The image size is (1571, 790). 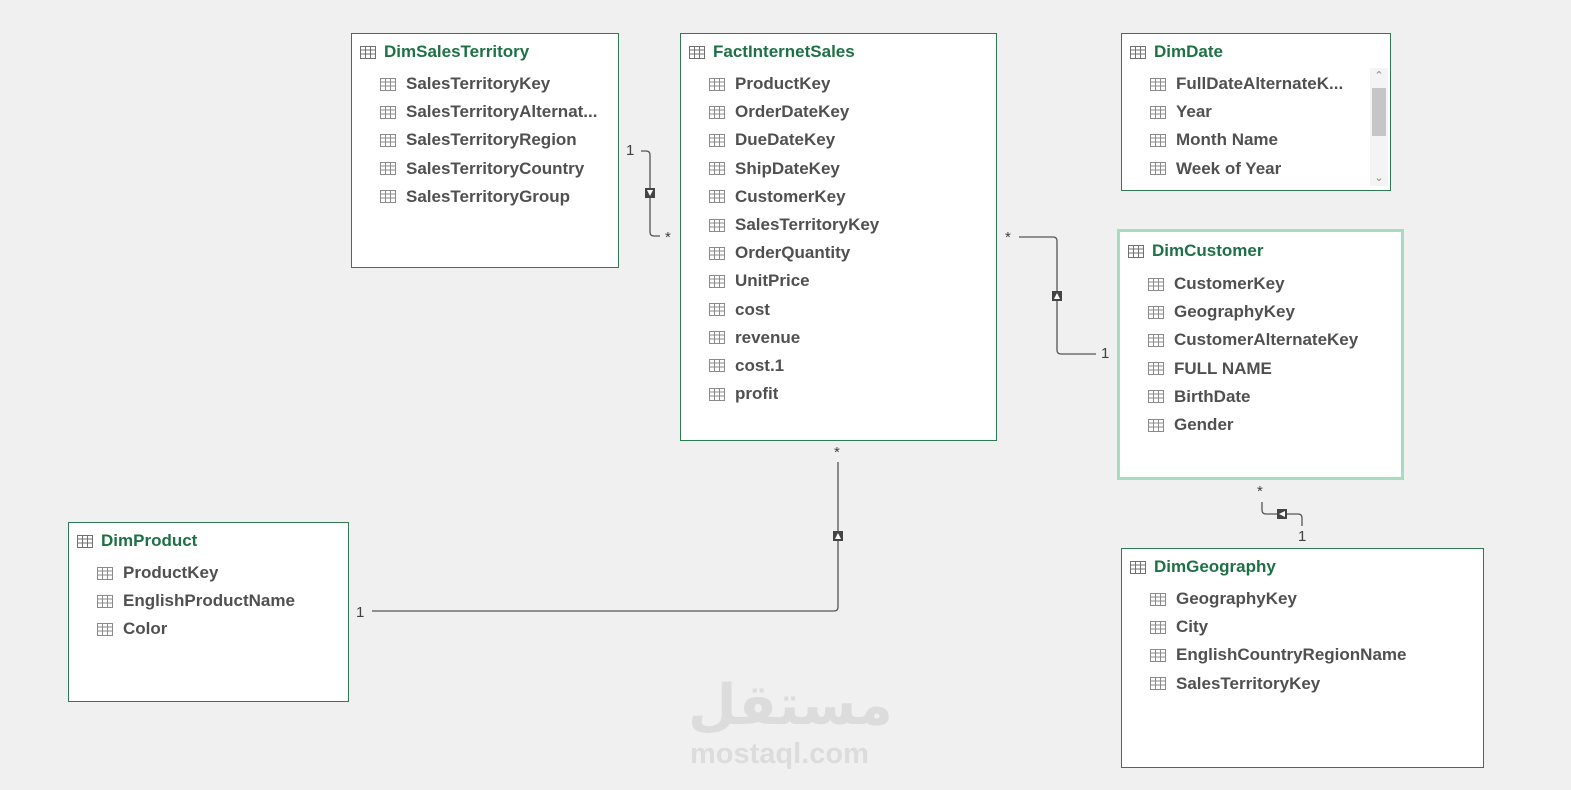 I want to click on field-label: EnglishProductName, so click(x=209, y=601).